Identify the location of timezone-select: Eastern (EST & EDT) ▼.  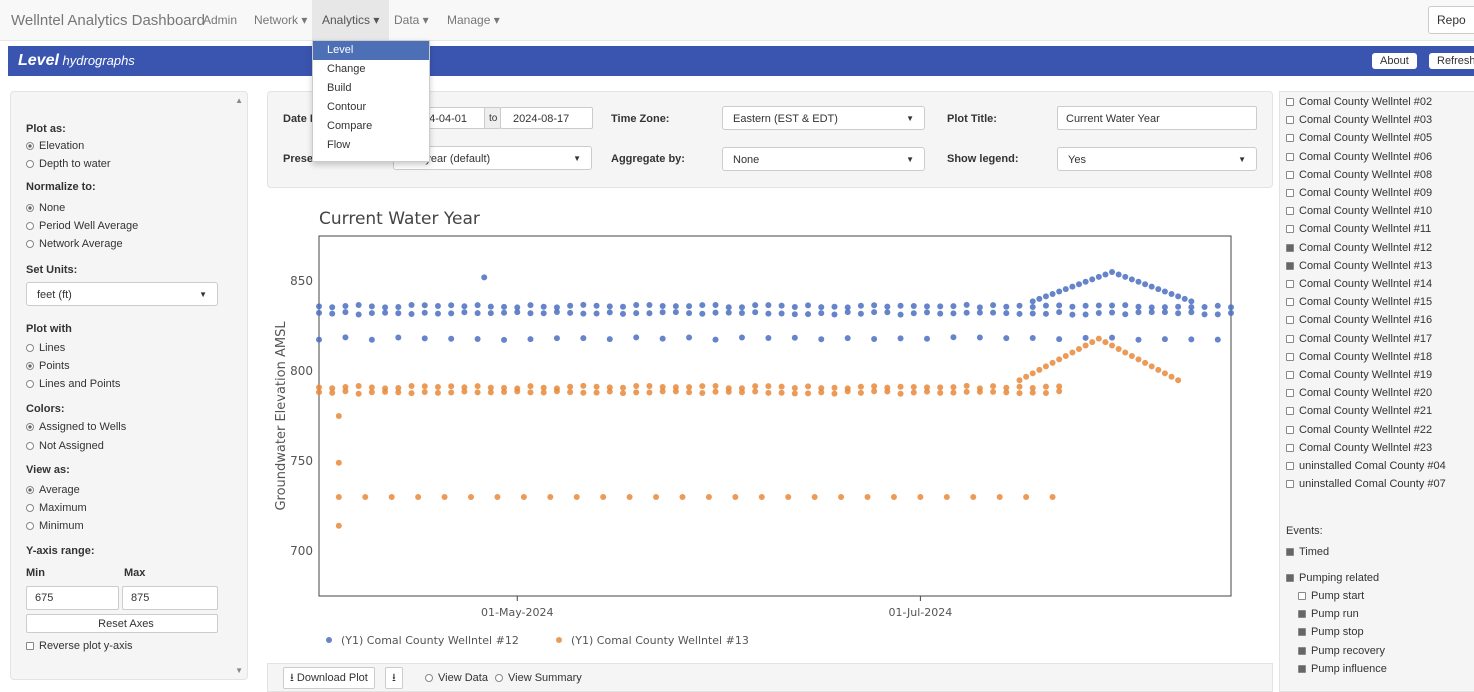
(823, 118).